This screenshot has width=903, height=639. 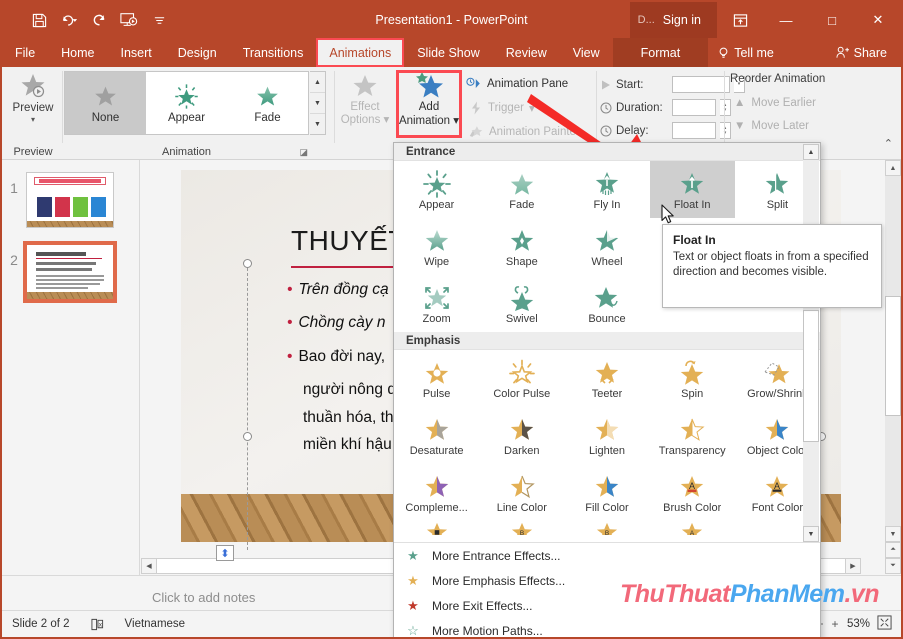 What do you see at coordinates (436, 303) in the screenshot?
I see `effect-zoom: Zoom` at bounding box center [436, 303].